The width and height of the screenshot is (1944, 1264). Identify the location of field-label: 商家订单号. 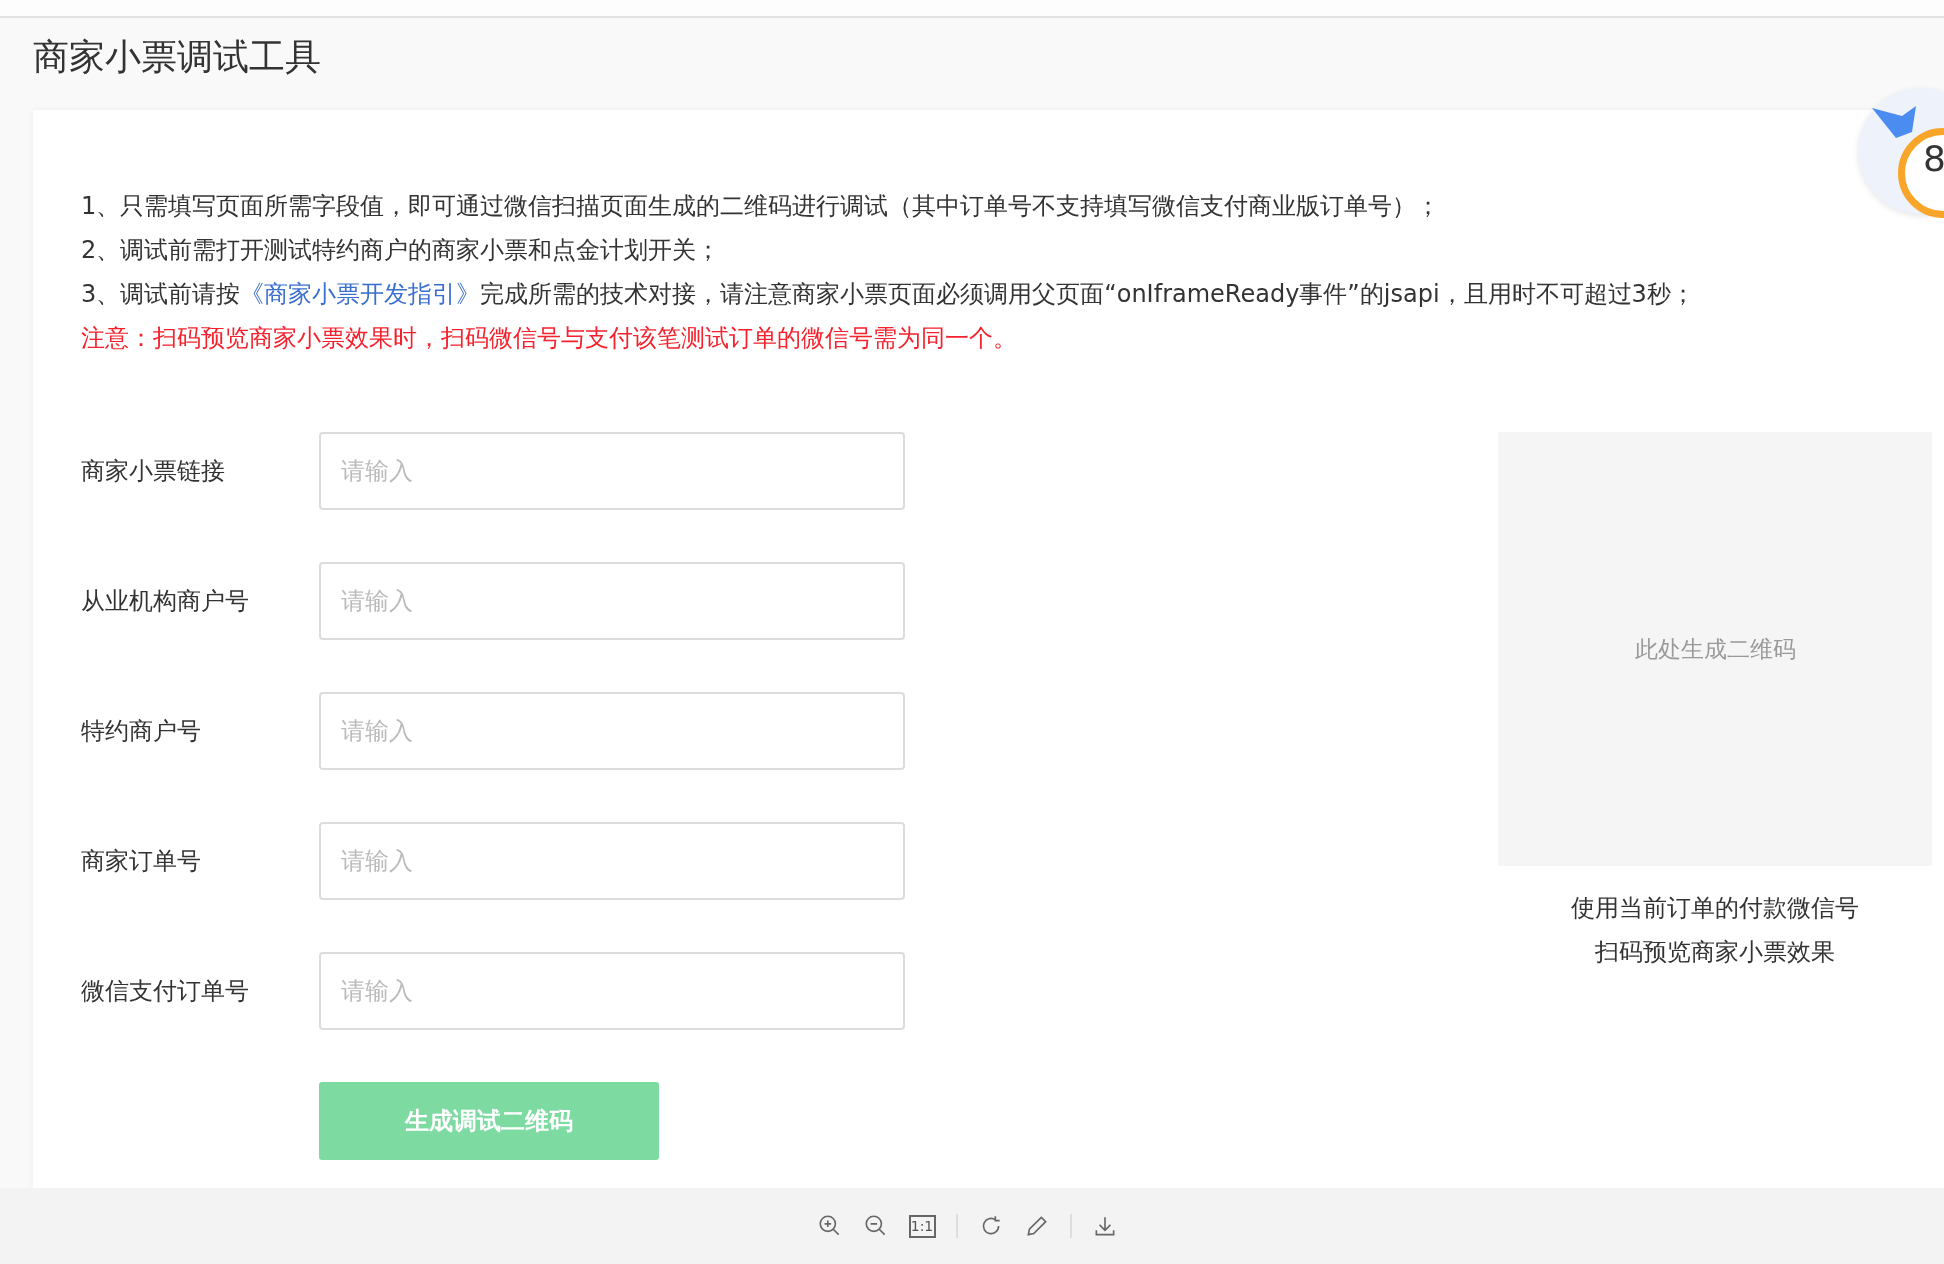
(141, 862).